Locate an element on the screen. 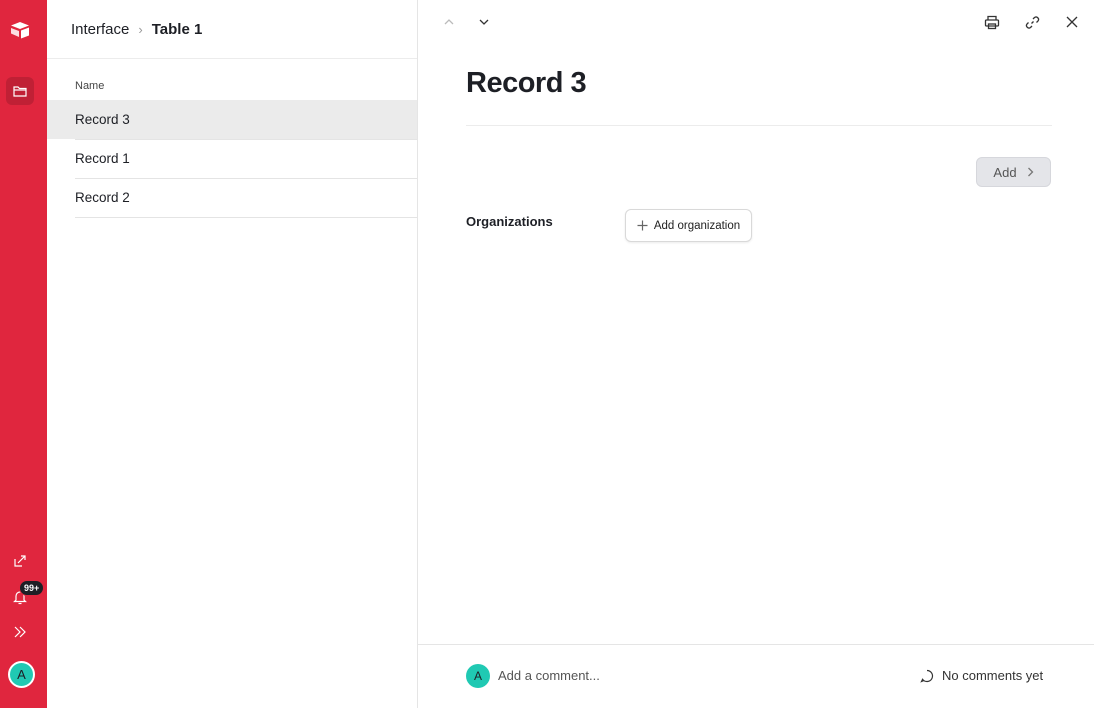  add-button: Add is located at coordinates (1013, 172).